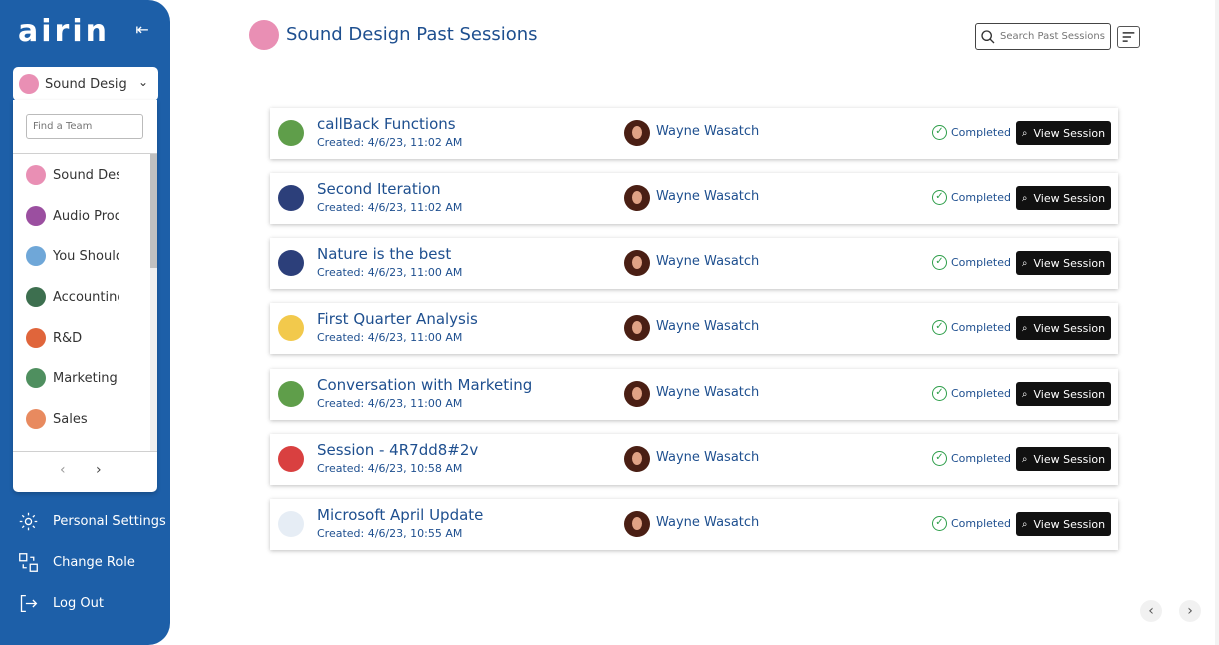  I want to click on nav-change-role: Change Role, so click(76, 562).